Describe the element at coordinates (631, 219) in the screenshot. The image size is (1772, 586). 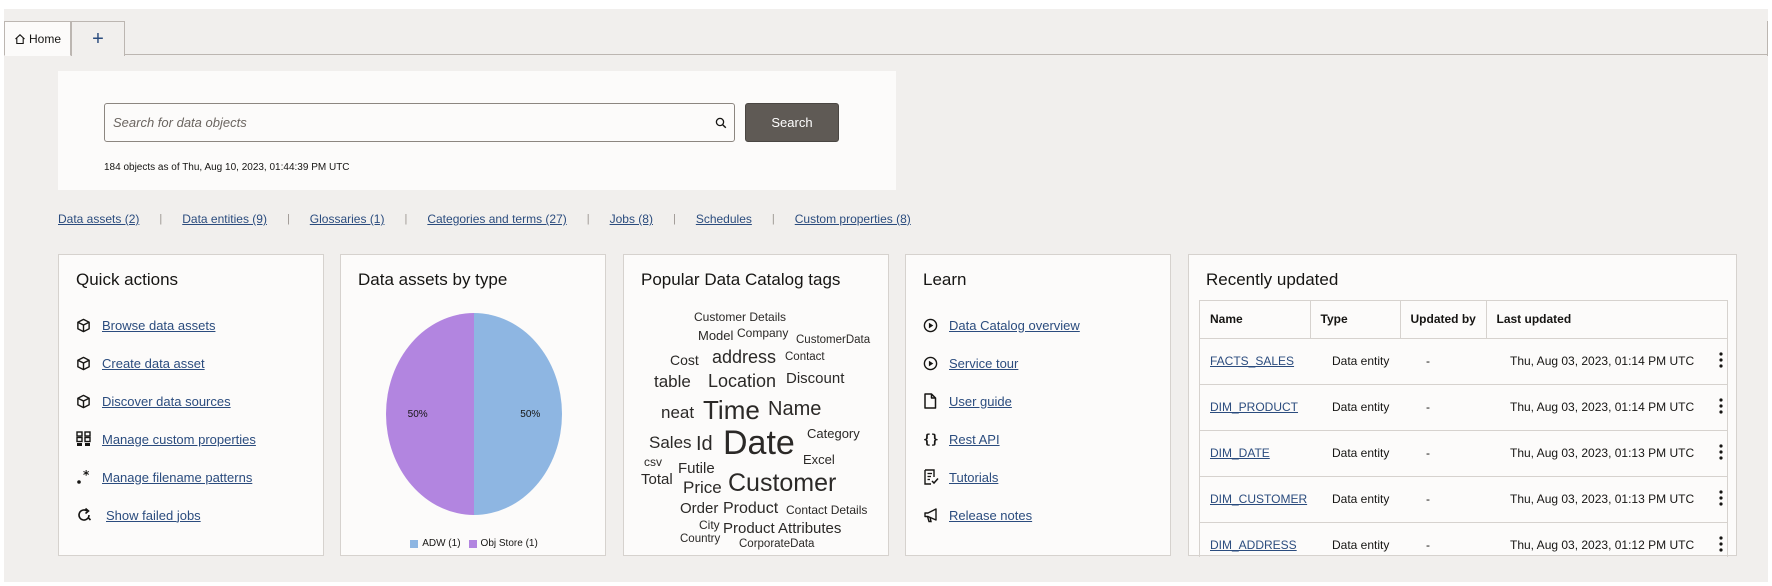
I see `link-jobs: Jobs (8)` at that location.